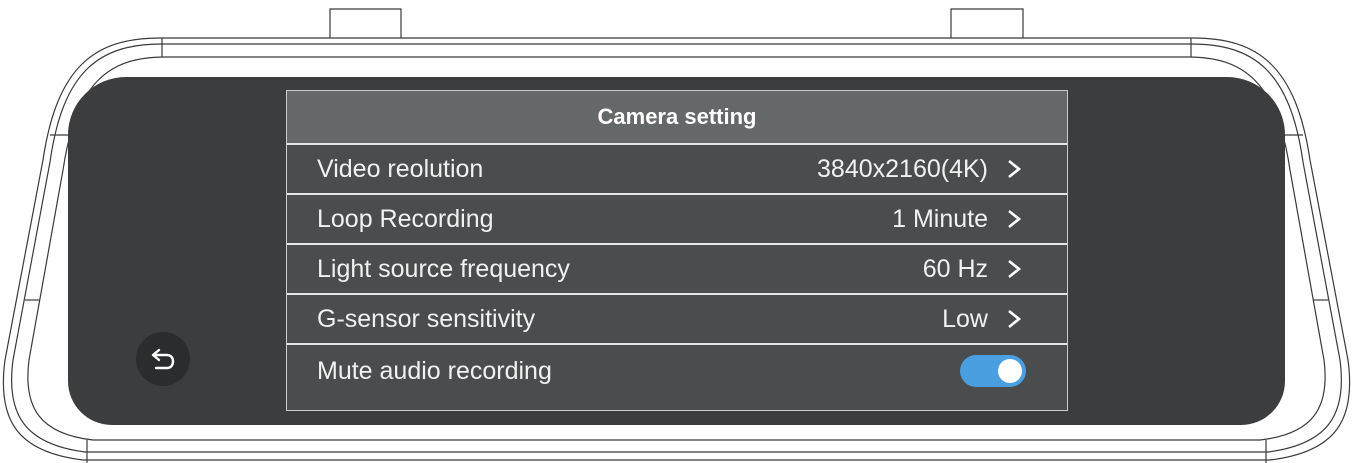  I want to click on setting-row-mute-audio-recording: Mute audio recording, so click(677, 371).